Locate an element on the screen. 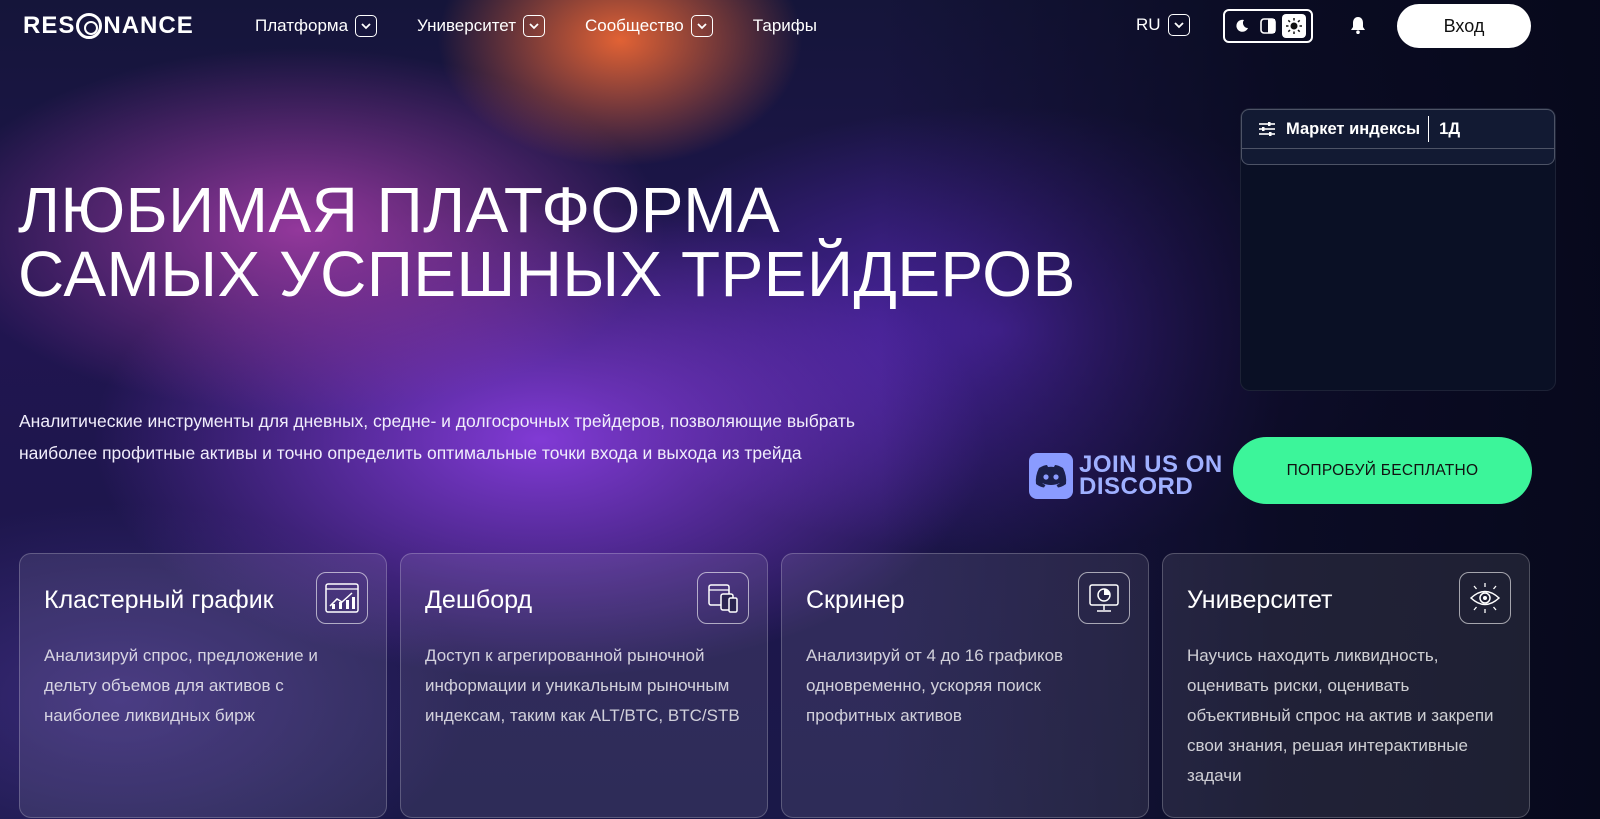 This screenshot has height=819, width=1600. card-title: Скринер is located at coordinates (855, 600).